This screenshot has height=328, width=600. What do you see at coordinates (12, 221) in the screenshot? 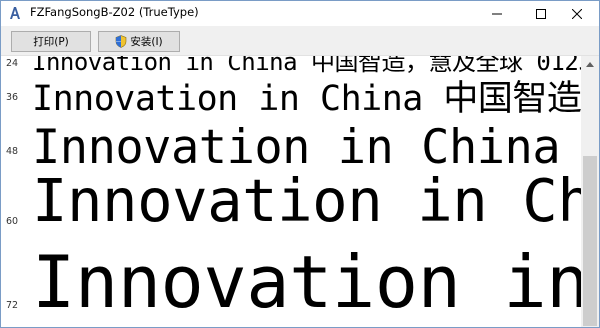
I see `size-label: 60` at bounding box center [12, 221].